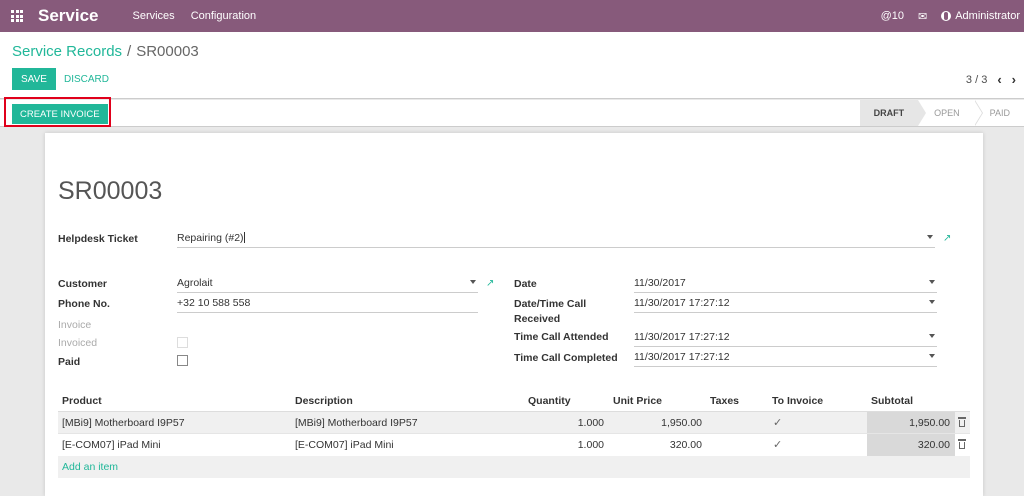 This screenshot has height=496, width=1024. I want to click on date-value: 11/30/2017, so click(660, 283).